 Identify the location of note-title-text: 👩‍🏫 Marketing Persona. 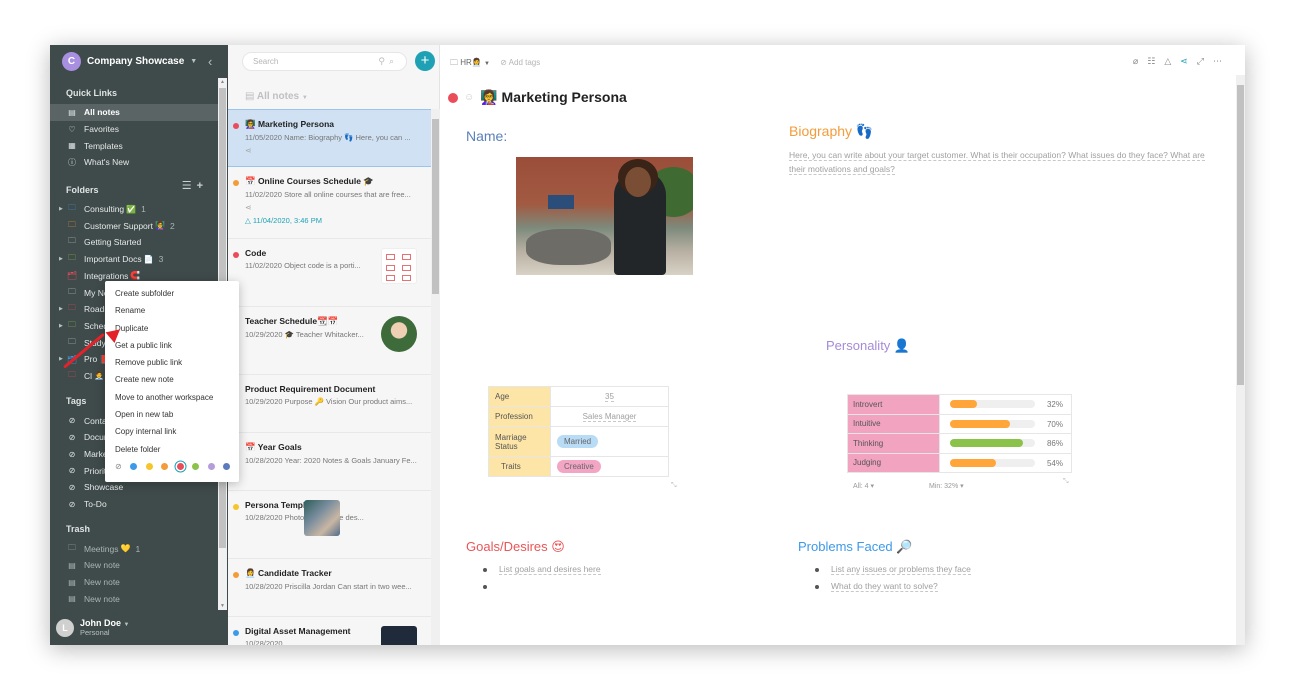
(553, 97).